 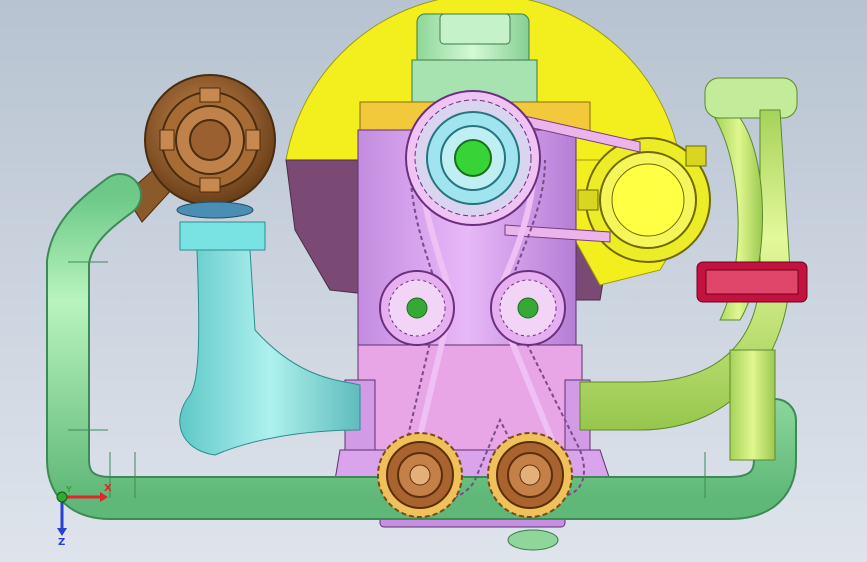 What do you see at coordinates (530, 475) in the screenshot?
I see `crankshaft-gear-right` at bounding box center [530, 475].